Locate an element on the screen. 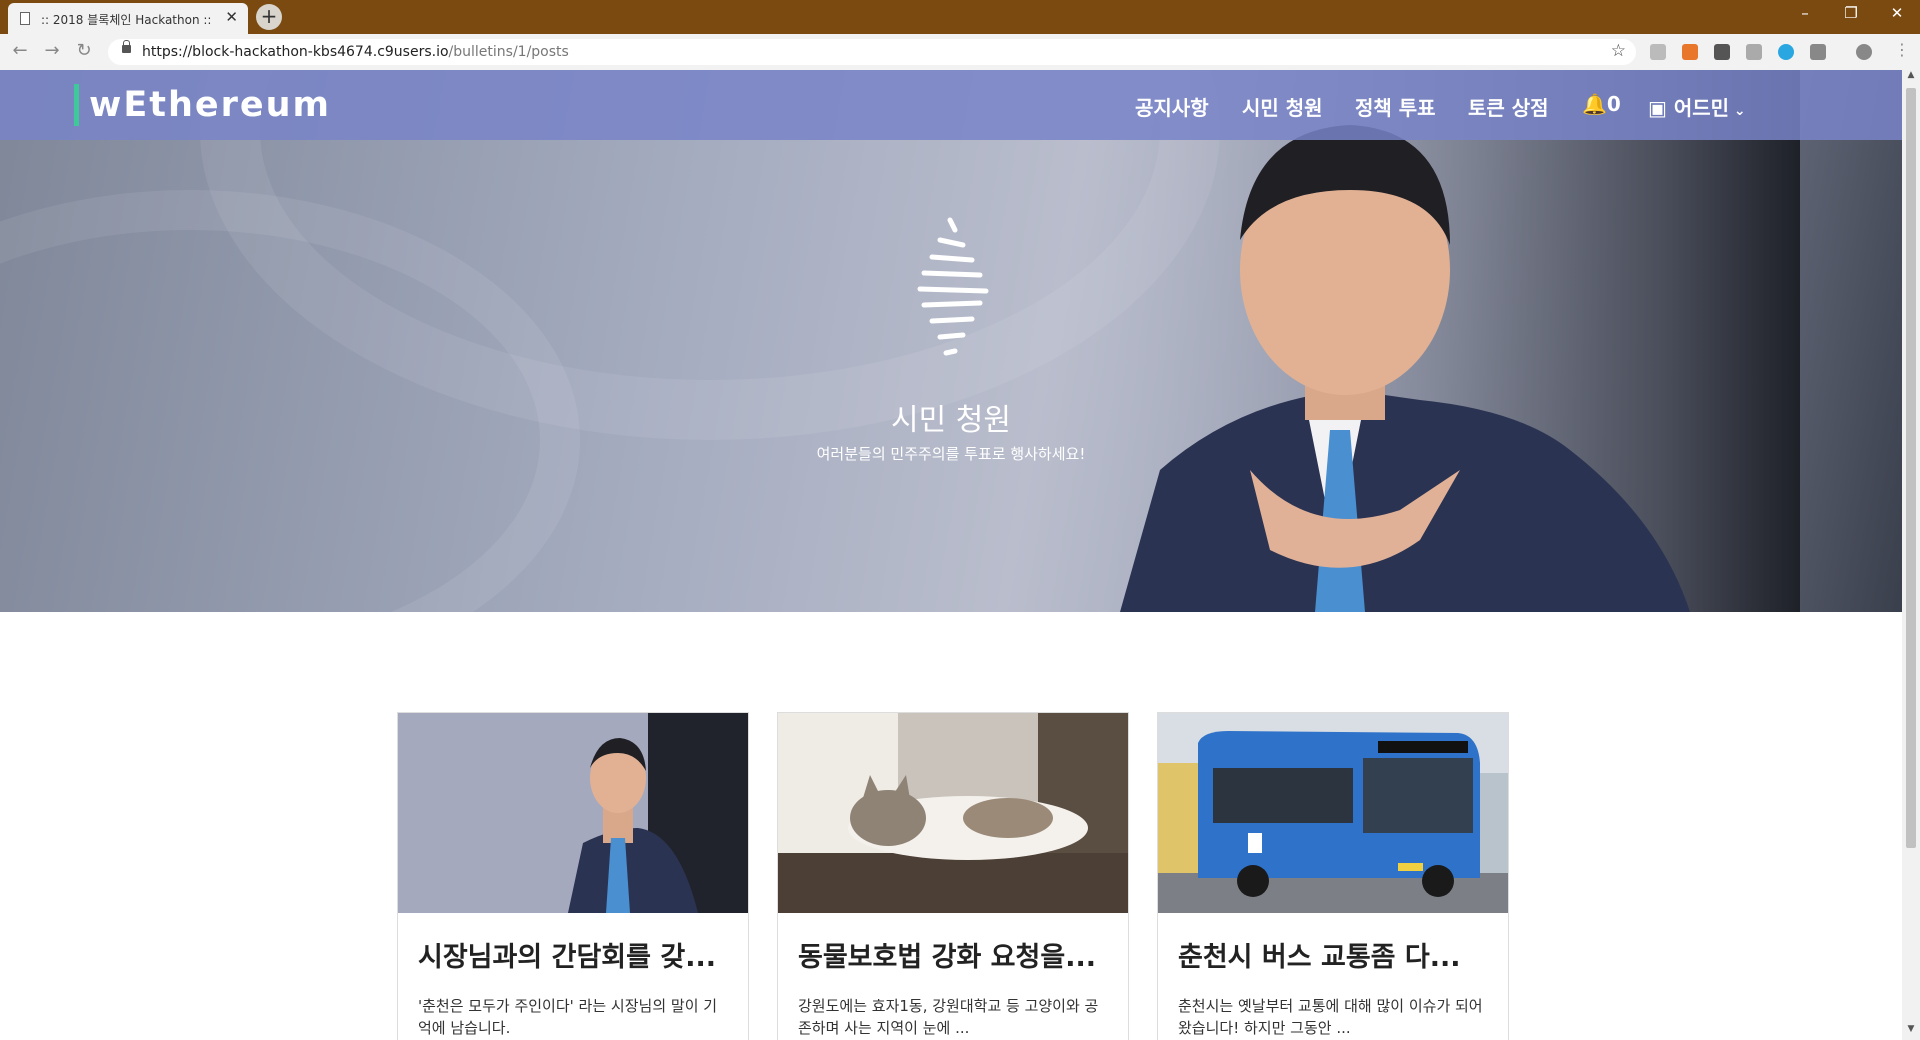 The width and height of the screenshot is (1920, 1040). tab-title: :: 2018 블록체인 Hackathon :: is located at coordinates (126, 20).